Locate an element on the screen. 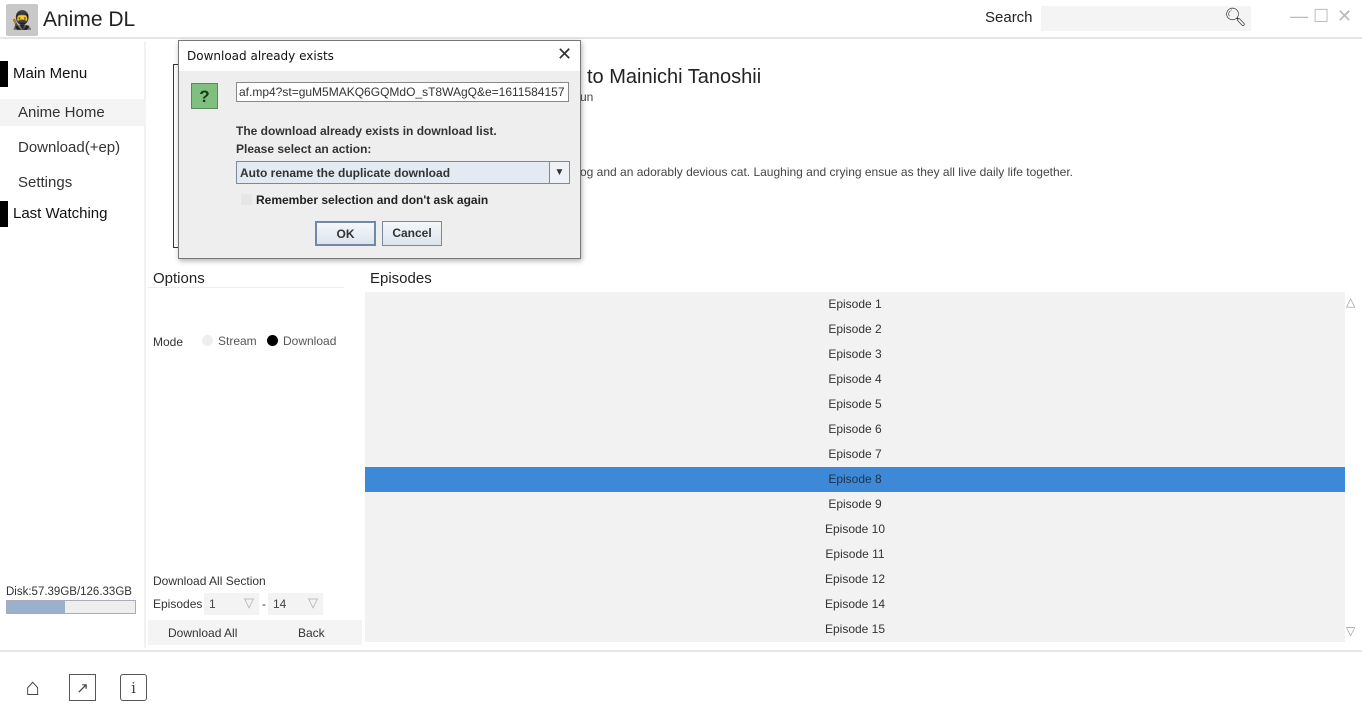  back-button: Back is located at coordinates (311, 633).